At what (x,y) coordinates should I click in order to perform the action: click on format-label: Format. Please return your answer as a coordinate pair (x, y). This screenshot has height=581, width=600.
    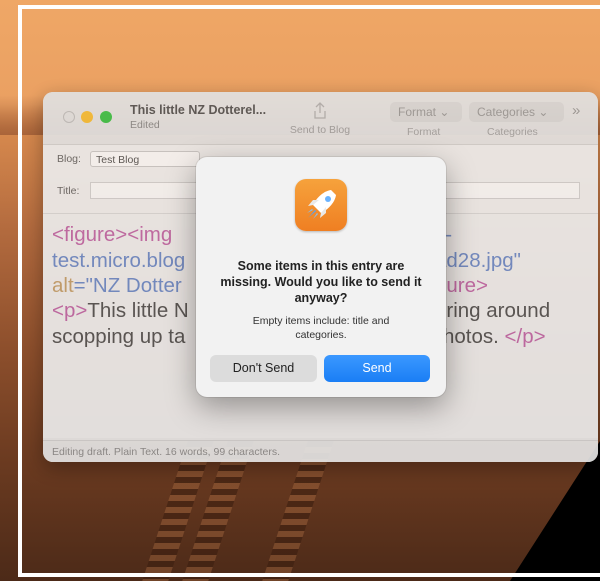
    Looking at the image, I should click on (424, 132).